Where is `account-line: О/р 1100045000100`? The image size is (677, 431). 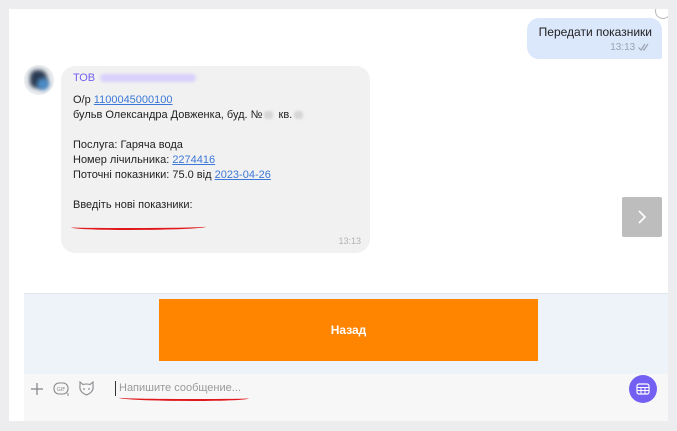
account-line: О/р 1100045000100 is located at coordinates (218, 100).